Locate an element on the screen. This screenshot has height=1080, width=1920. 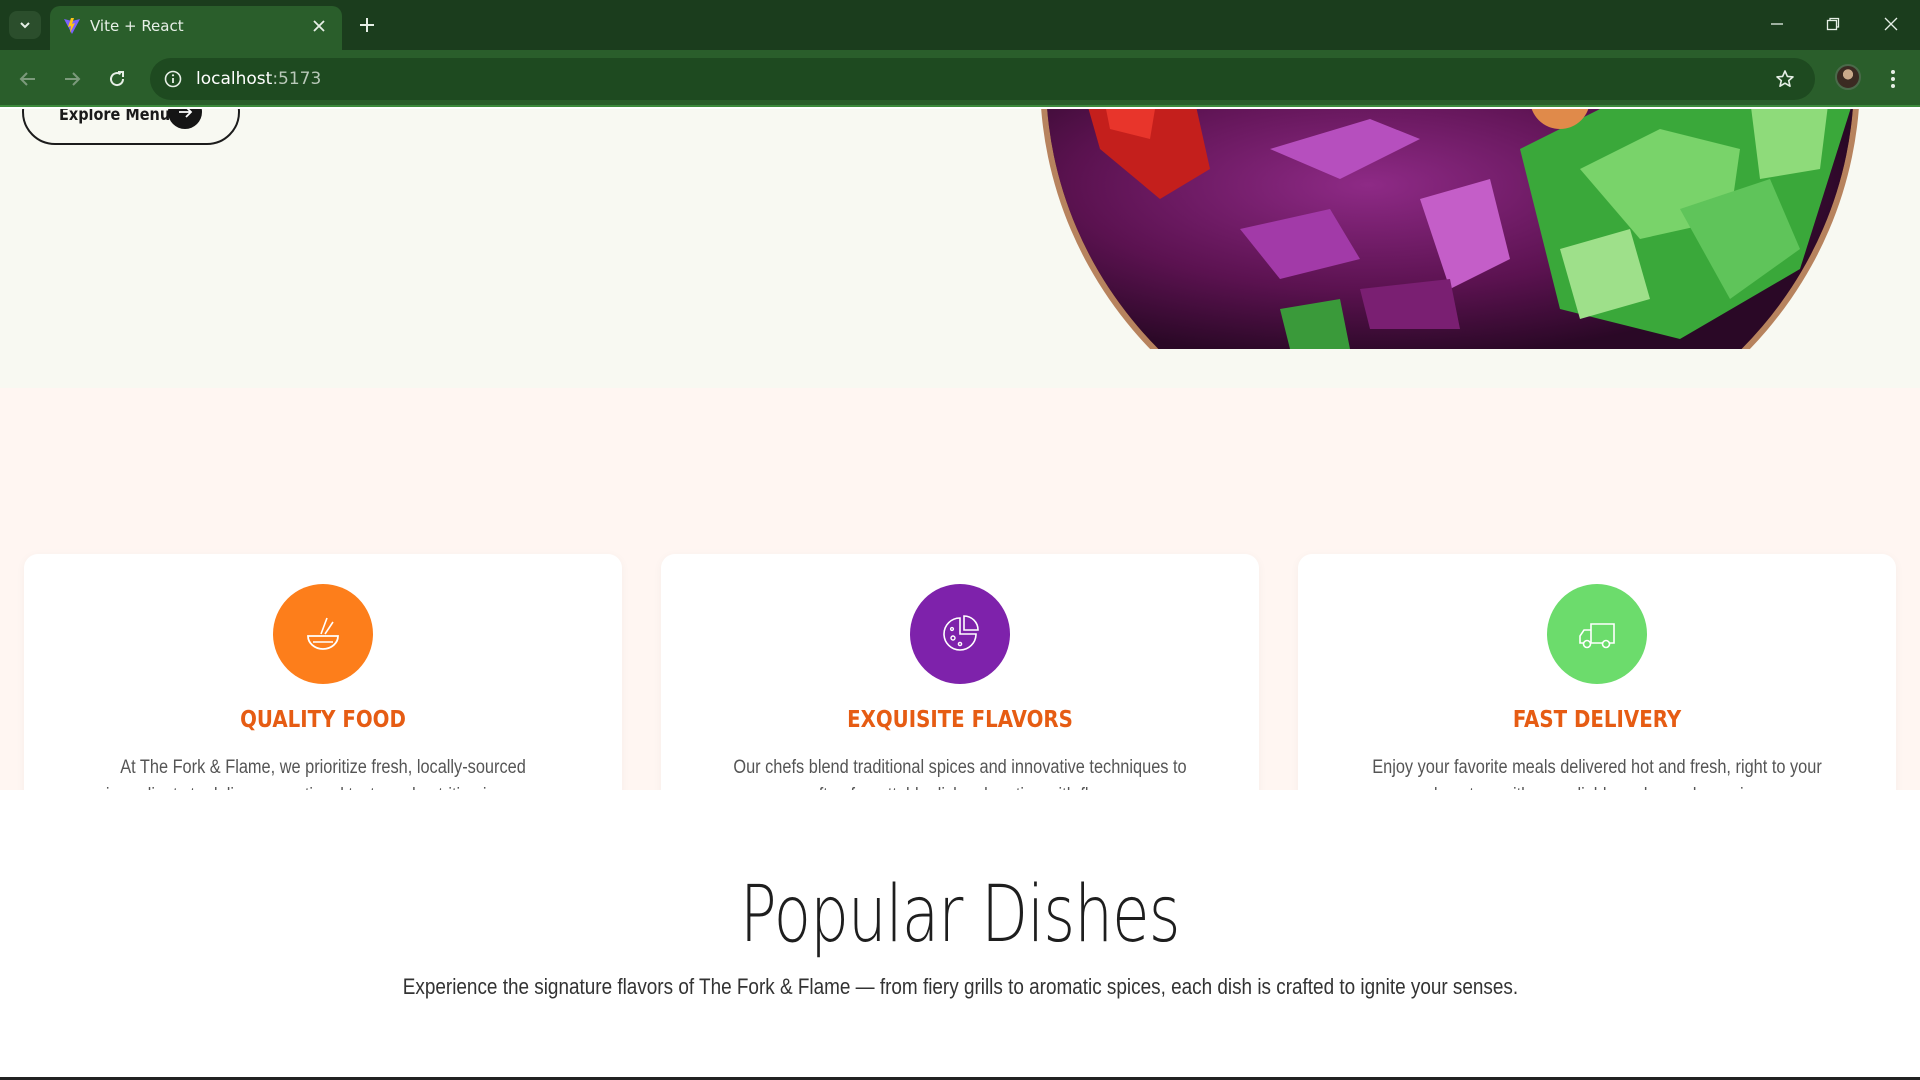
bowl-icon is located at coordinates (323, 634).